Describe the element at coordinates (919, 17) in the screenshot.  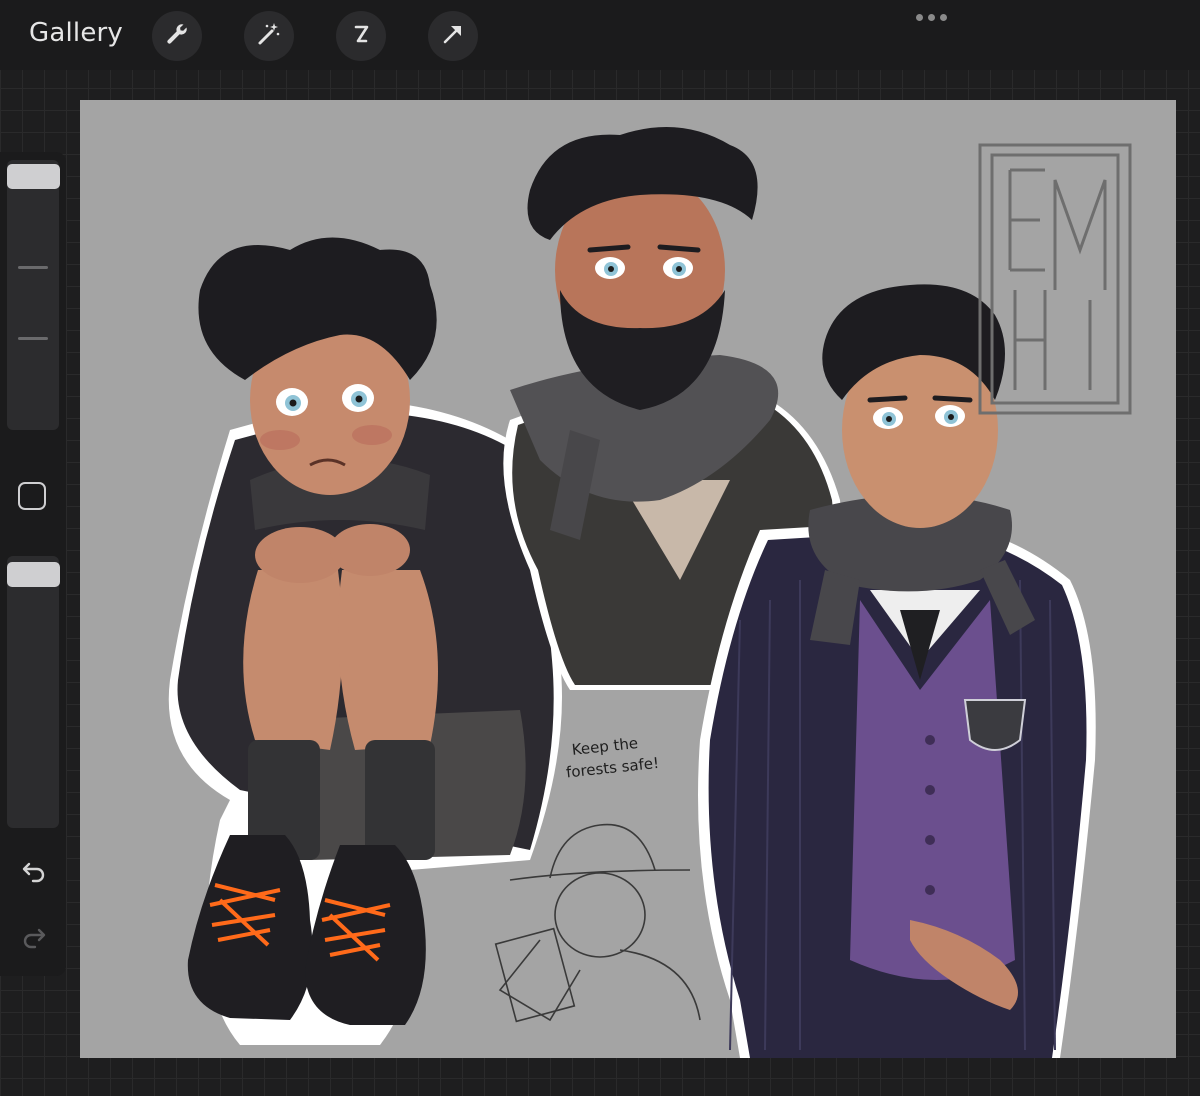
I see `ellipsis-icon` at that location.